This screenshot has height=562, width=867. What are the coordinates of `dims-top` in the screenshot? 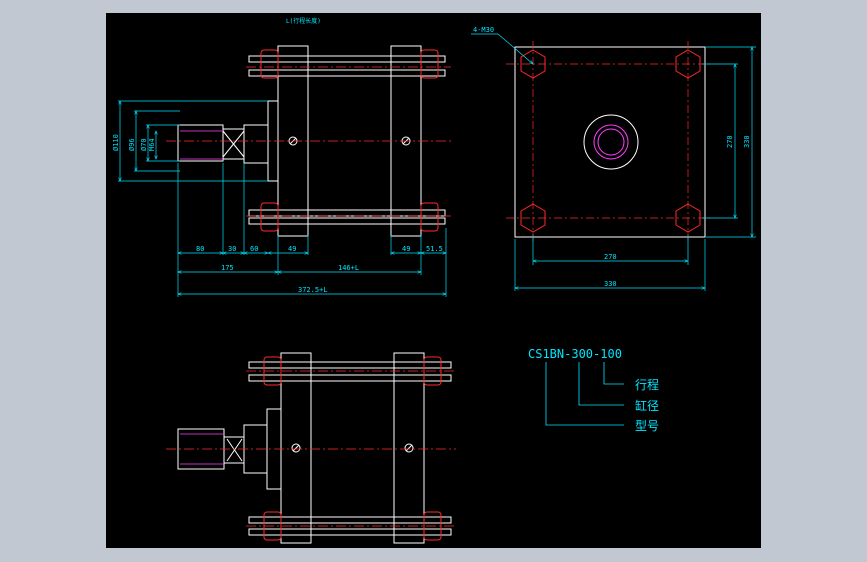 It's located at (282, 199).